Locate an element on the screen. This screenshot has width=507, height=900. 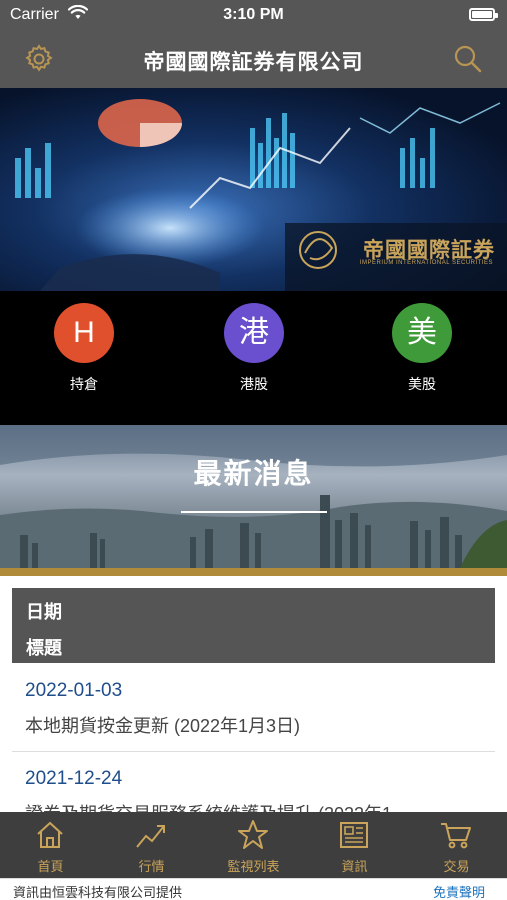
column-header-title: 標題 is located at coordinates (44, 648).